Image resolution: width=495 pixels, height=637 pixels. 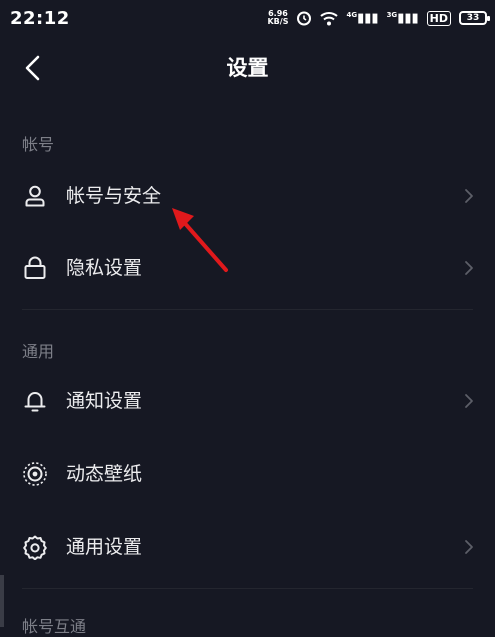 I want to click on signal-3g-icon: 3G▮▮▮, so click(x=402, y=18).